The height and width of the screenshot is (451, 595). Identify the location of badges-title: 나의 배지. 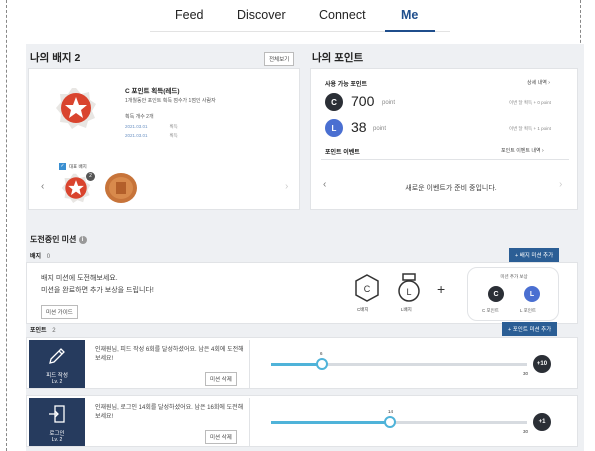
(51, 58).